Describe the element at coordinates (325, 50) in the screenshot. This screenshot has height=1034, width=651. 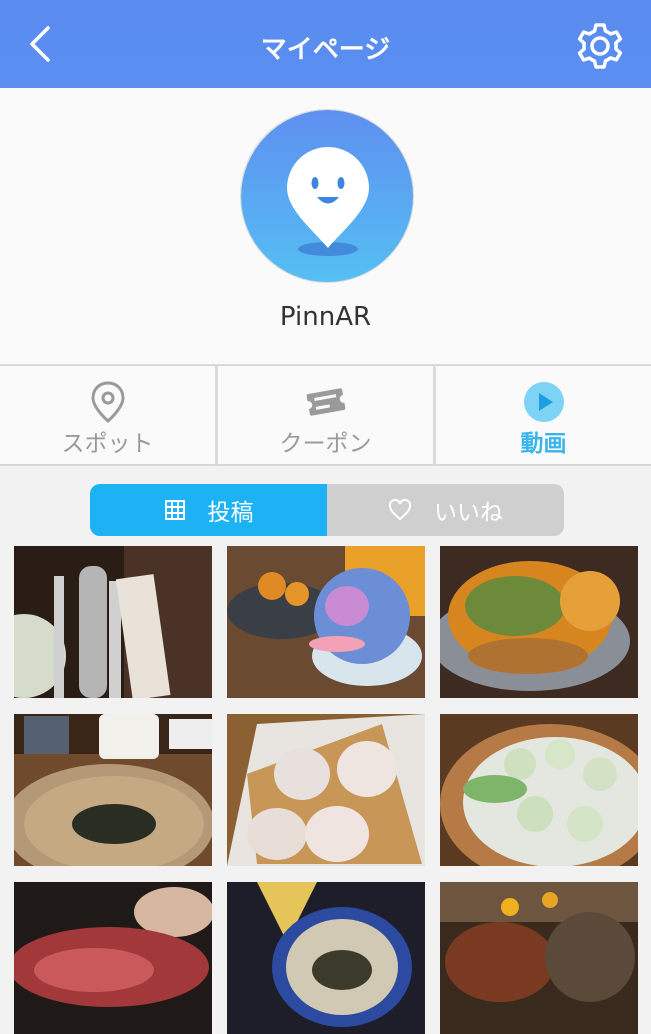
I see `page-title: マイページ` at that location.